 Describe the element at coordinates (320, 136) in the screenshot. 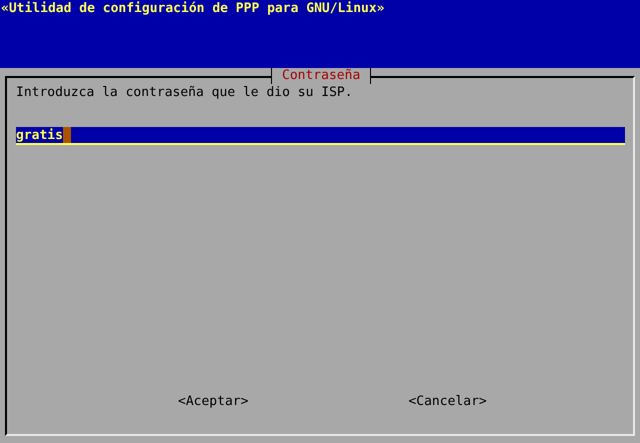

I see `password-field: gratis` at that location.